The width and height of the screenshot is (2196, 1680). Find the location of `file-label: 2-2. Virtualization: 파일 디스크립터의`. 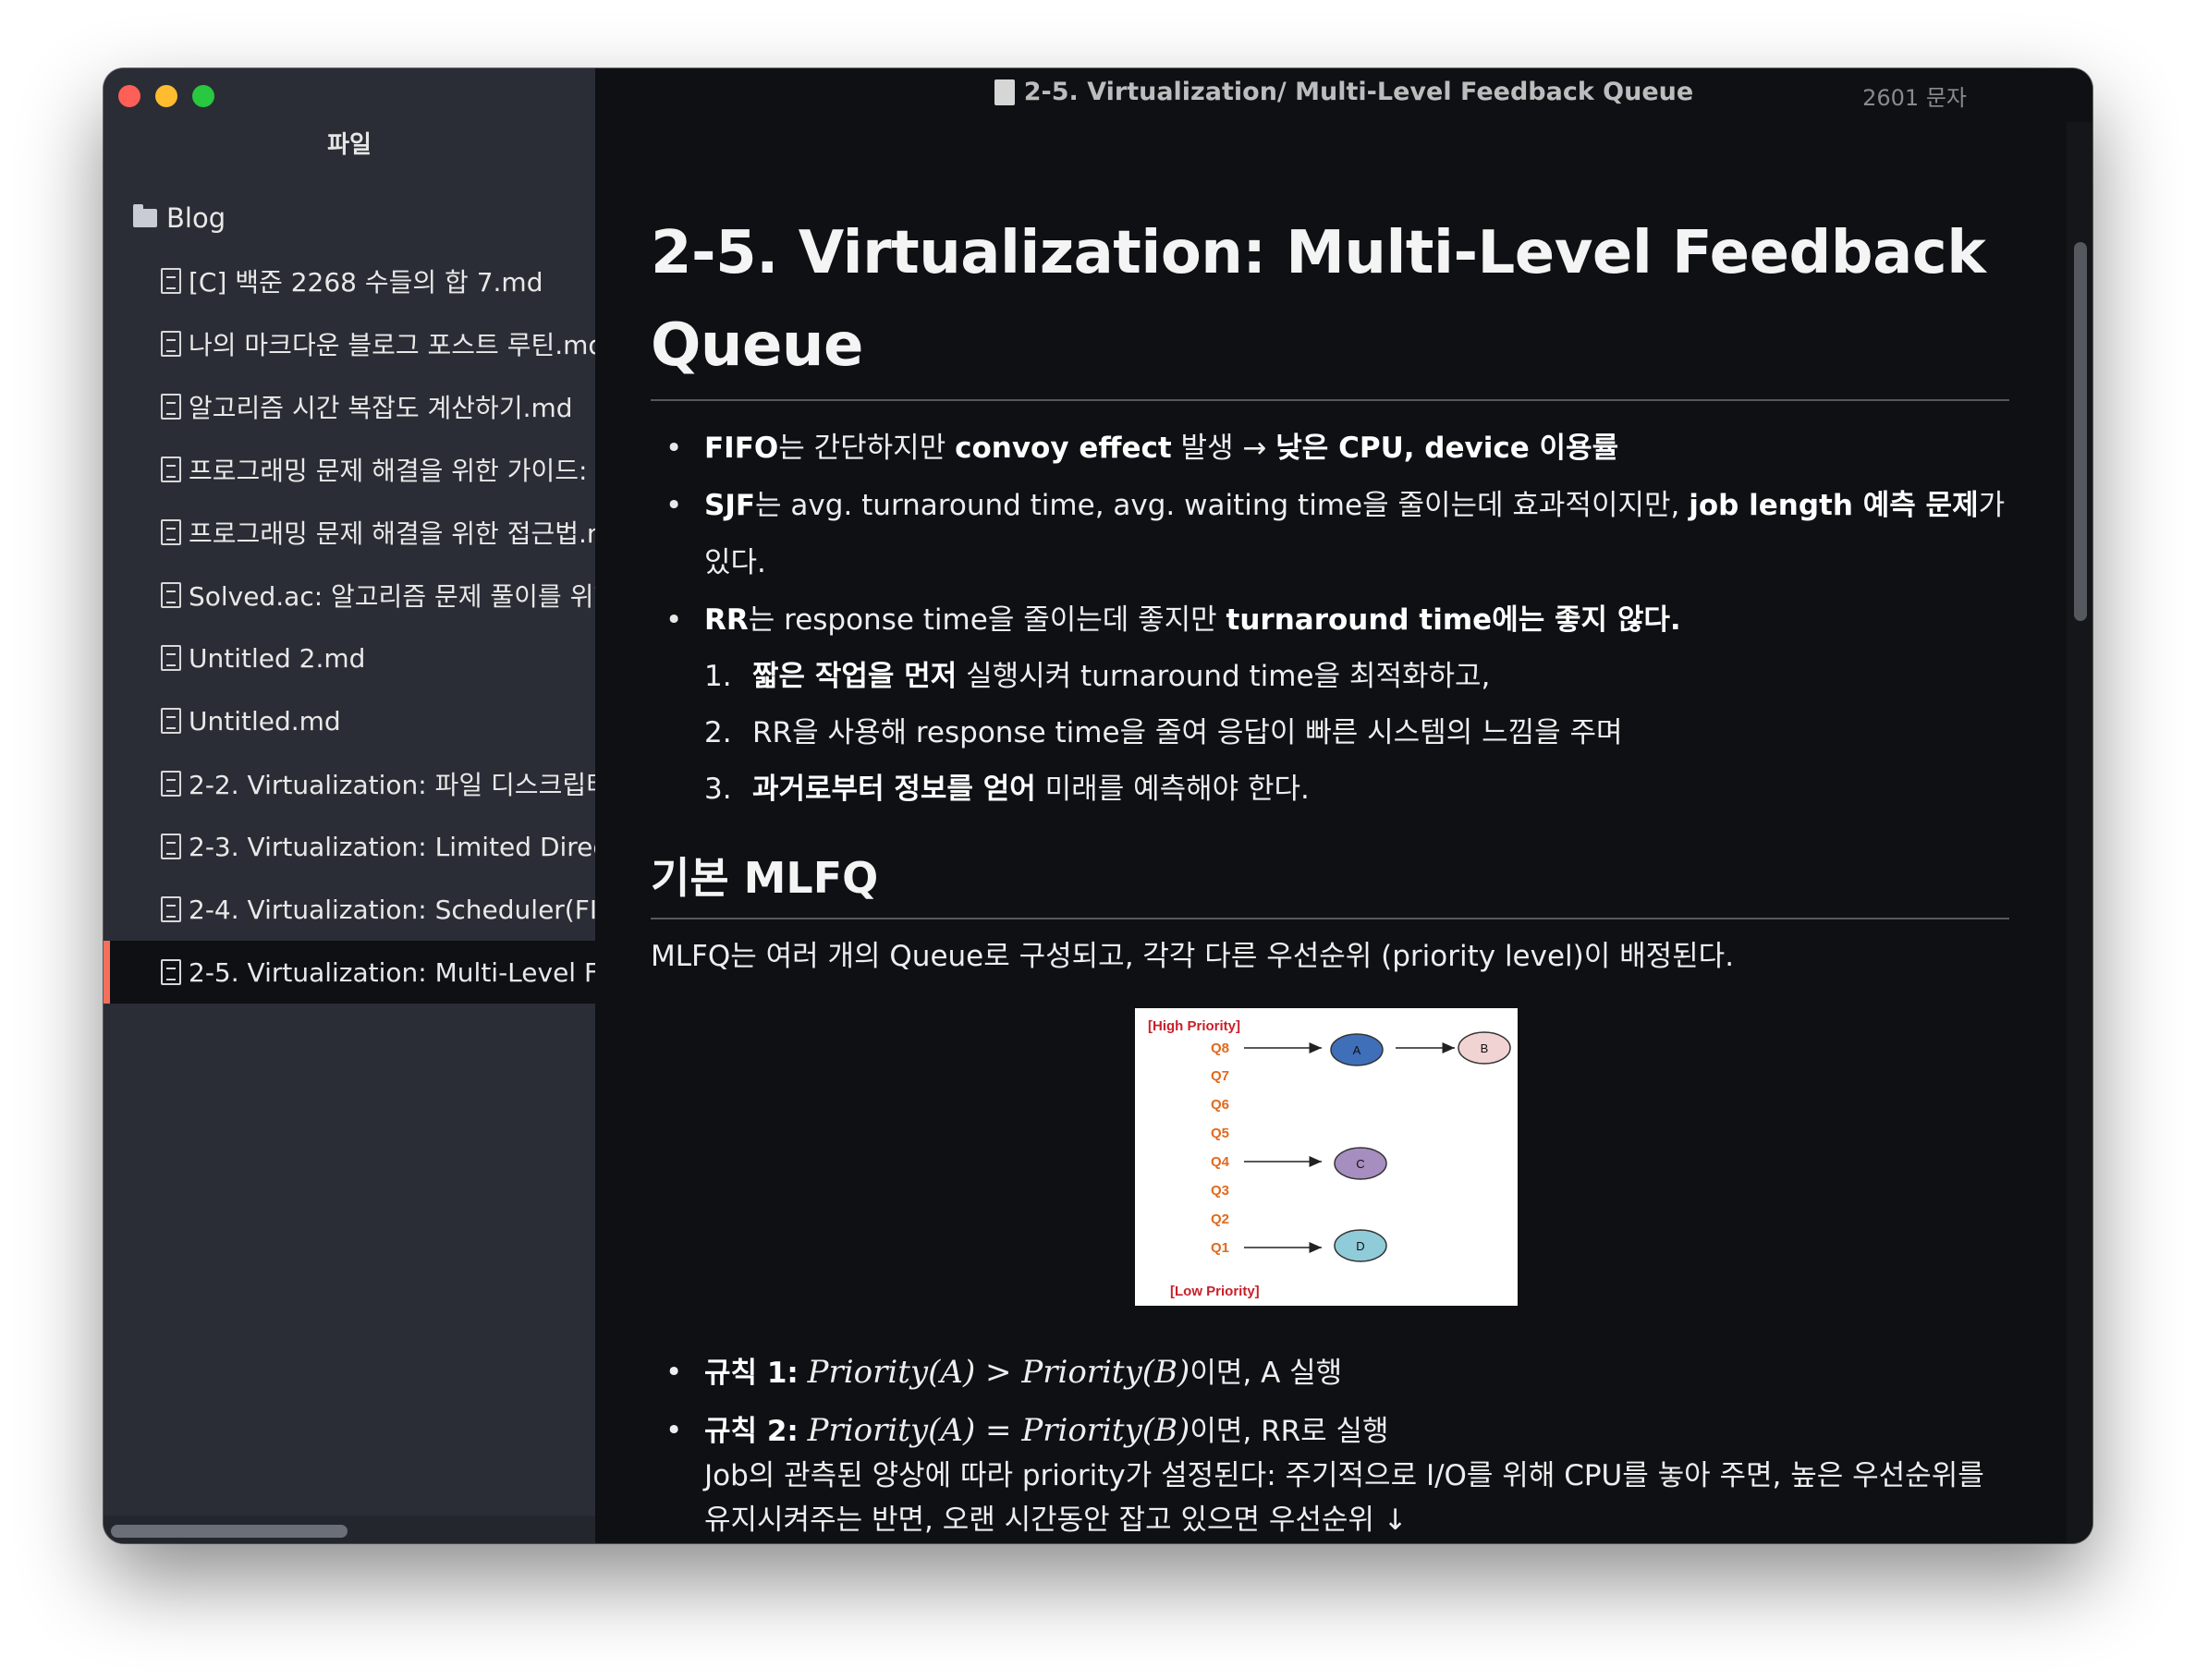

file-label: 2-2. Virtualization: 파일 디스크립터의 is located at coordinates (392, 785).